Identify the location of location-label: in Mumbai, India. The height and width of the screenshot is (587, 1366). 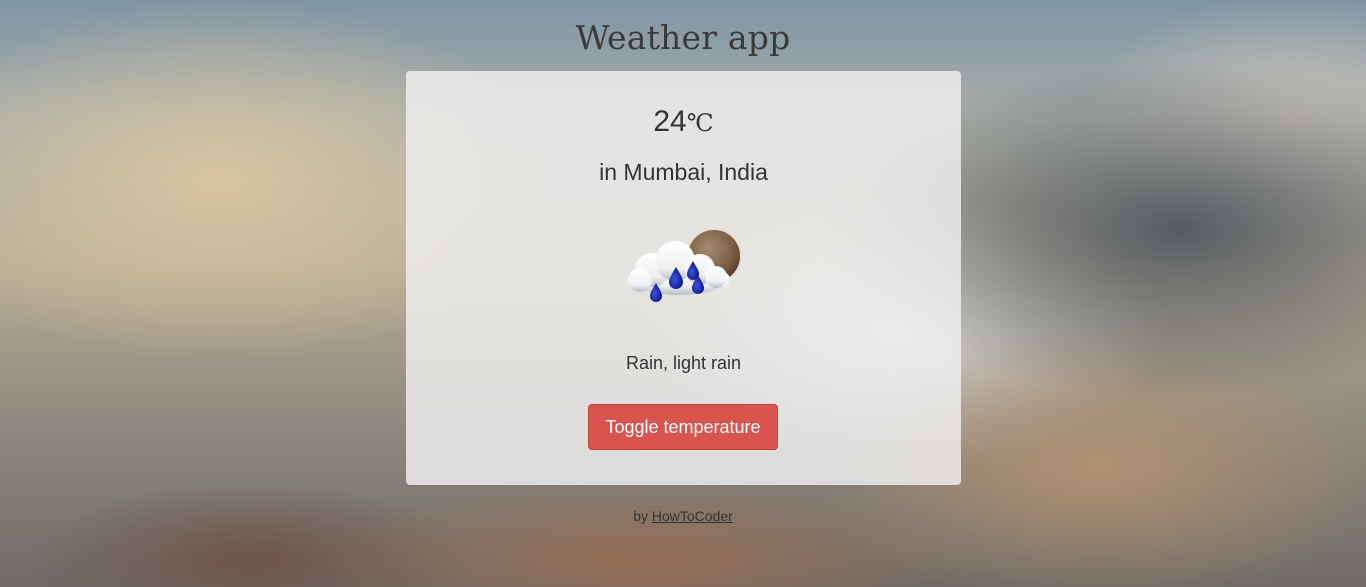
(683, 172).